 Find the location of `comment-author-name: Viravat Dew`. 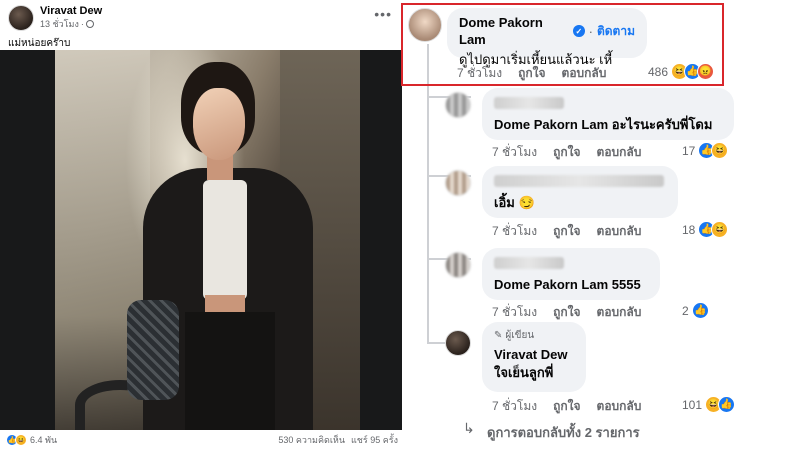

comment-author-name: Viravat Dew is located at coordinates (534, 354).